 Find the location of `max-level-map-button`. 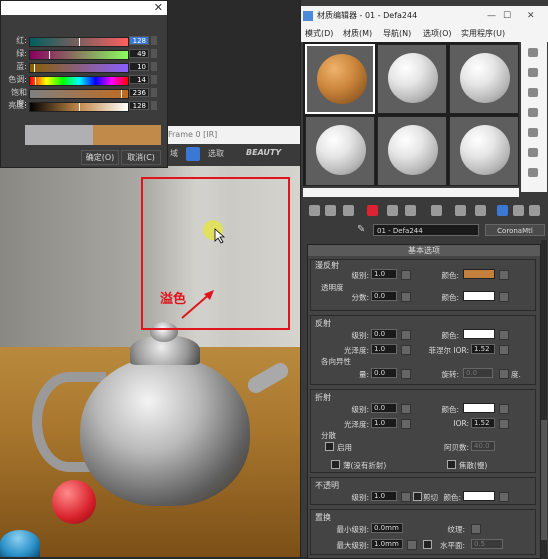

max-level-map-button is located at coordinates (412, 545).